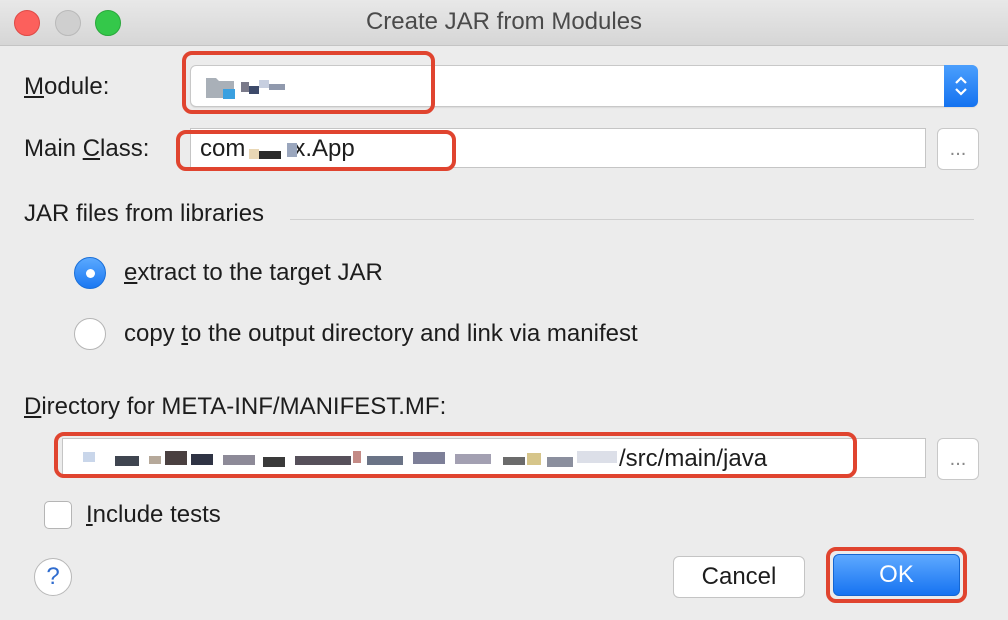  I want to click on libraries-section-label: JAR files from libraries, so click(144, 213).